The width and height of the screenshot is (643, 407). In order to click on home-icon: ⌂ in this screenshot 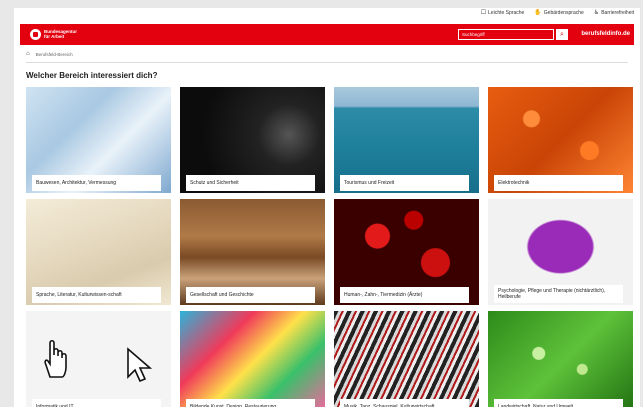, I will do `click(28, 54)`.